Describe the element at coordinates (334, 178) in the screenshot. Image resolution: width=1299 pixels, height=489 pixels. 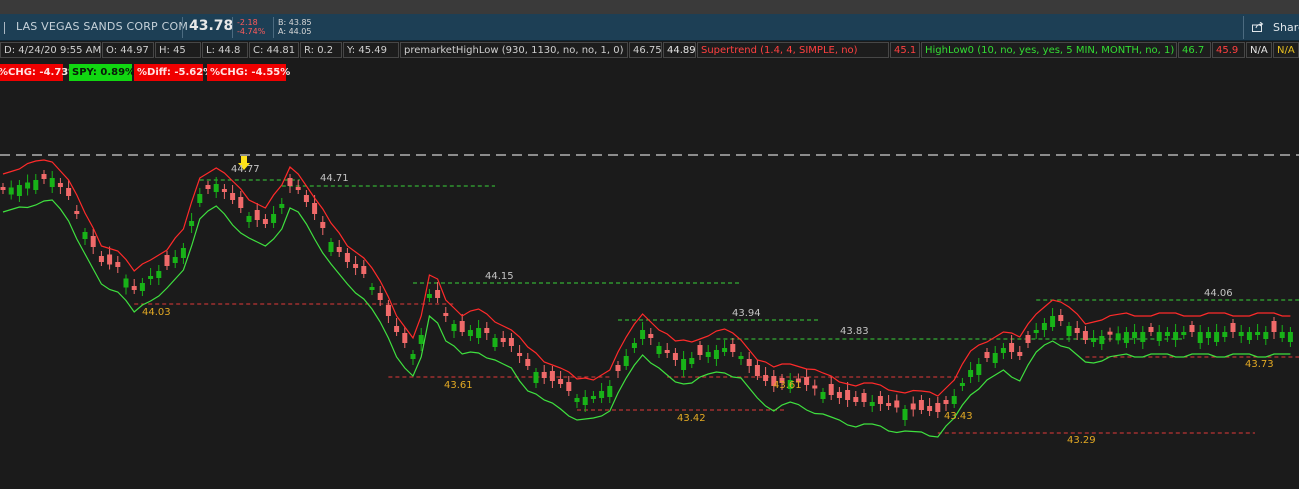
I see `swing-high-label: 44.71` at that location.